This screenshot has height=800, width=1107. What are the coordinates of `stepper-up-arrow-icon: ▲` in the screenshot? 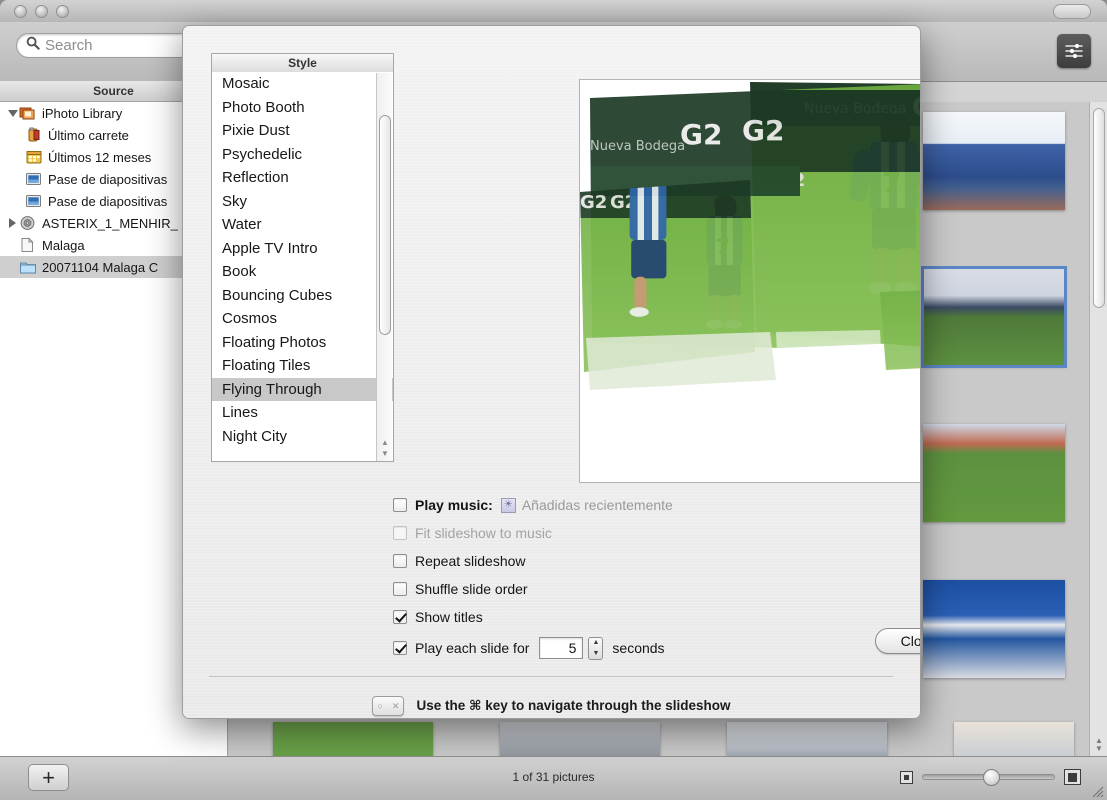 It's located at (595, 642).